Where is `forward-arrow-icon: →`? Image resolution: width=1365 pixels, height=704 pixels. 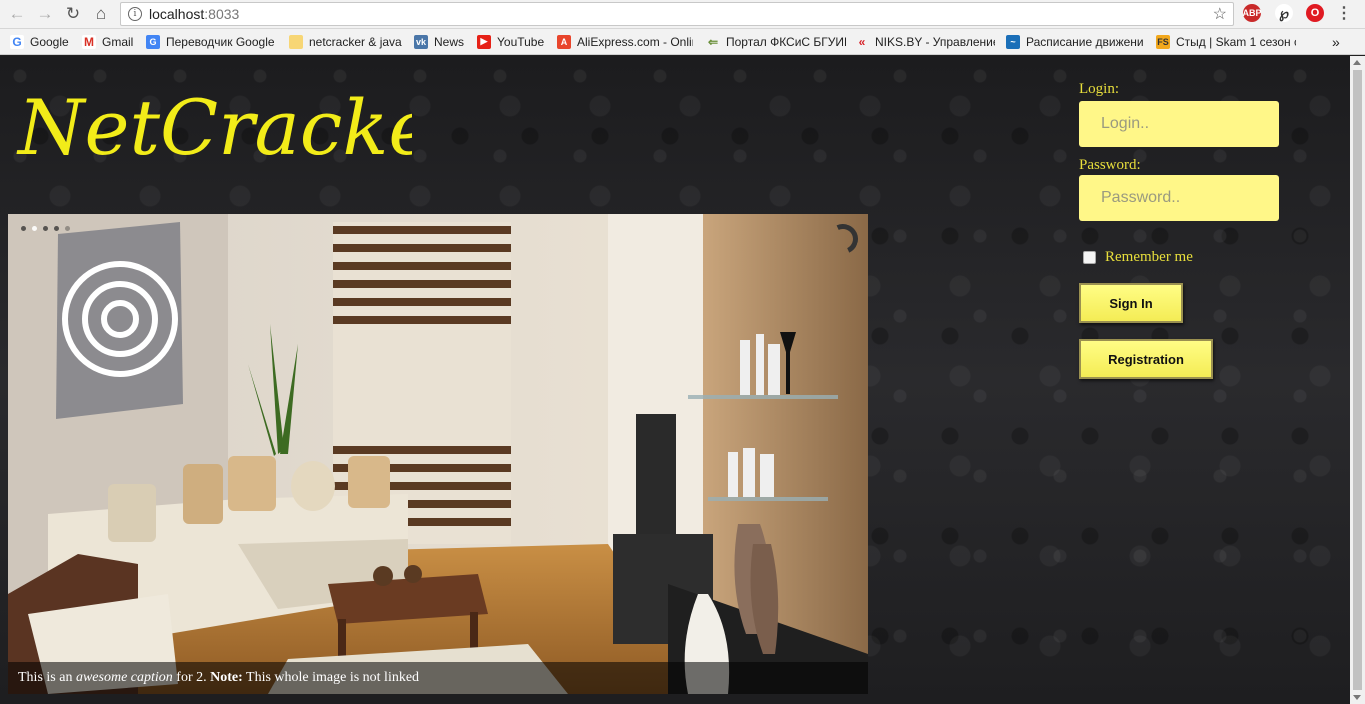
forward-arrow-icon: → is located at coordinates (45, 14).